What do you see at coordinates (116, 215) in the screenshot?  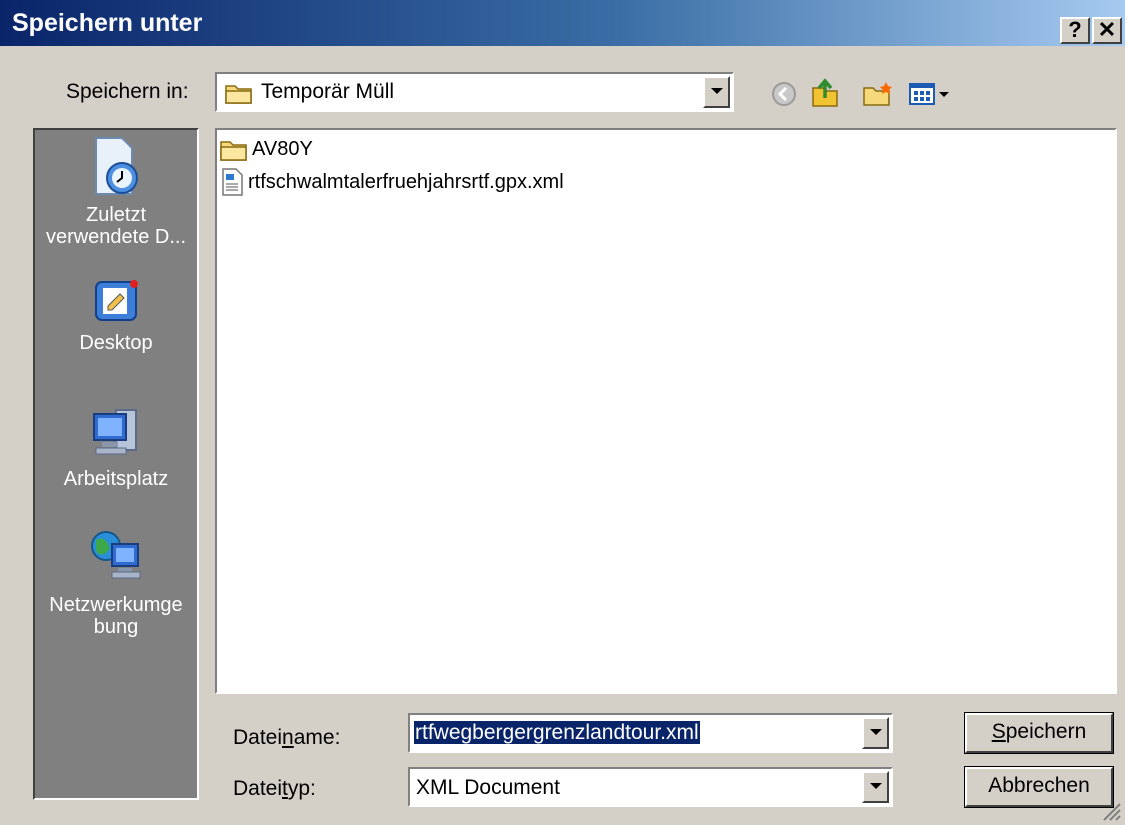 I see `place-recent-label-1: Zuletzt` at bounding box center [116, 215].